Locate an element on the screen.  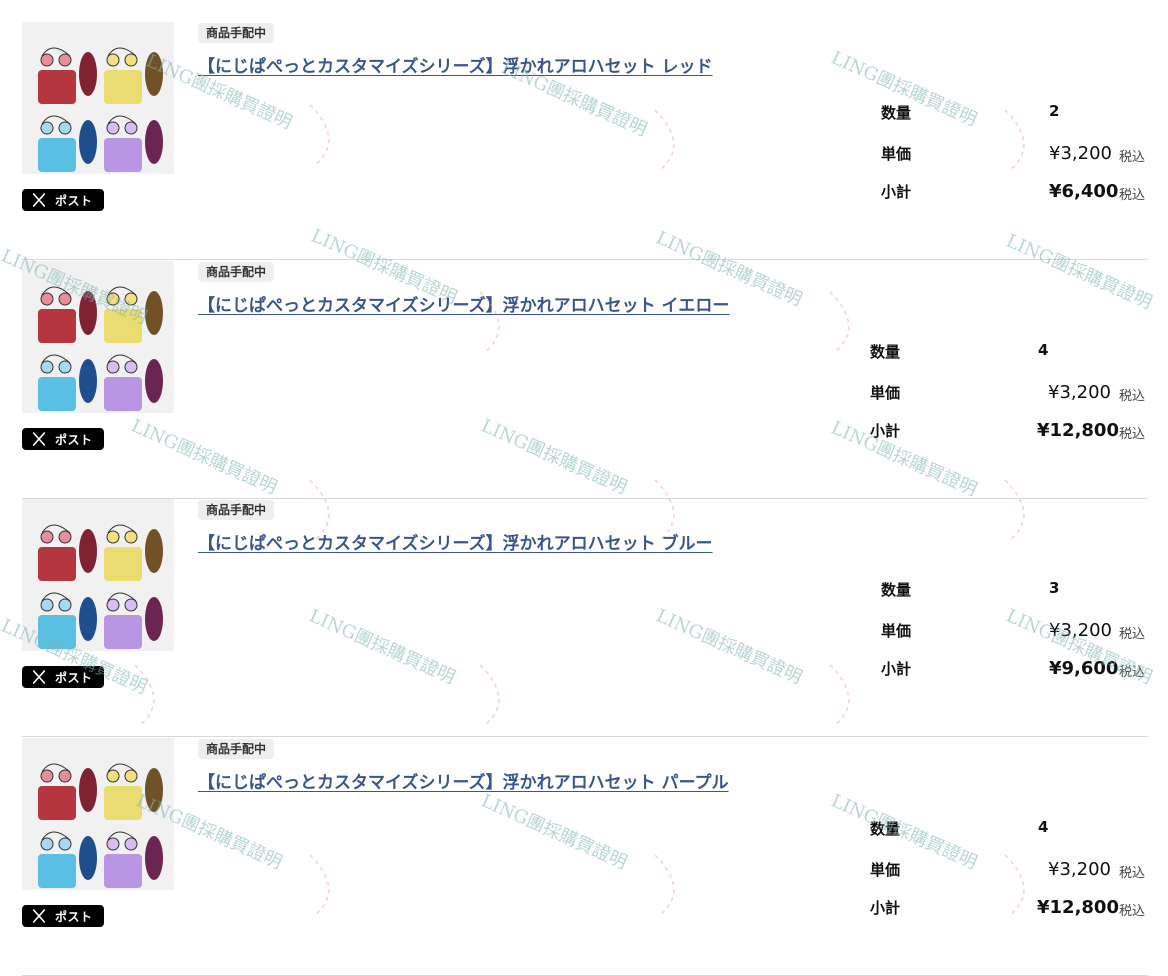
product-title-link: 【にじぱぺっとカスタマイズシリーズ】浮かれアロハセット レッド is located at coordinates (455, 64).